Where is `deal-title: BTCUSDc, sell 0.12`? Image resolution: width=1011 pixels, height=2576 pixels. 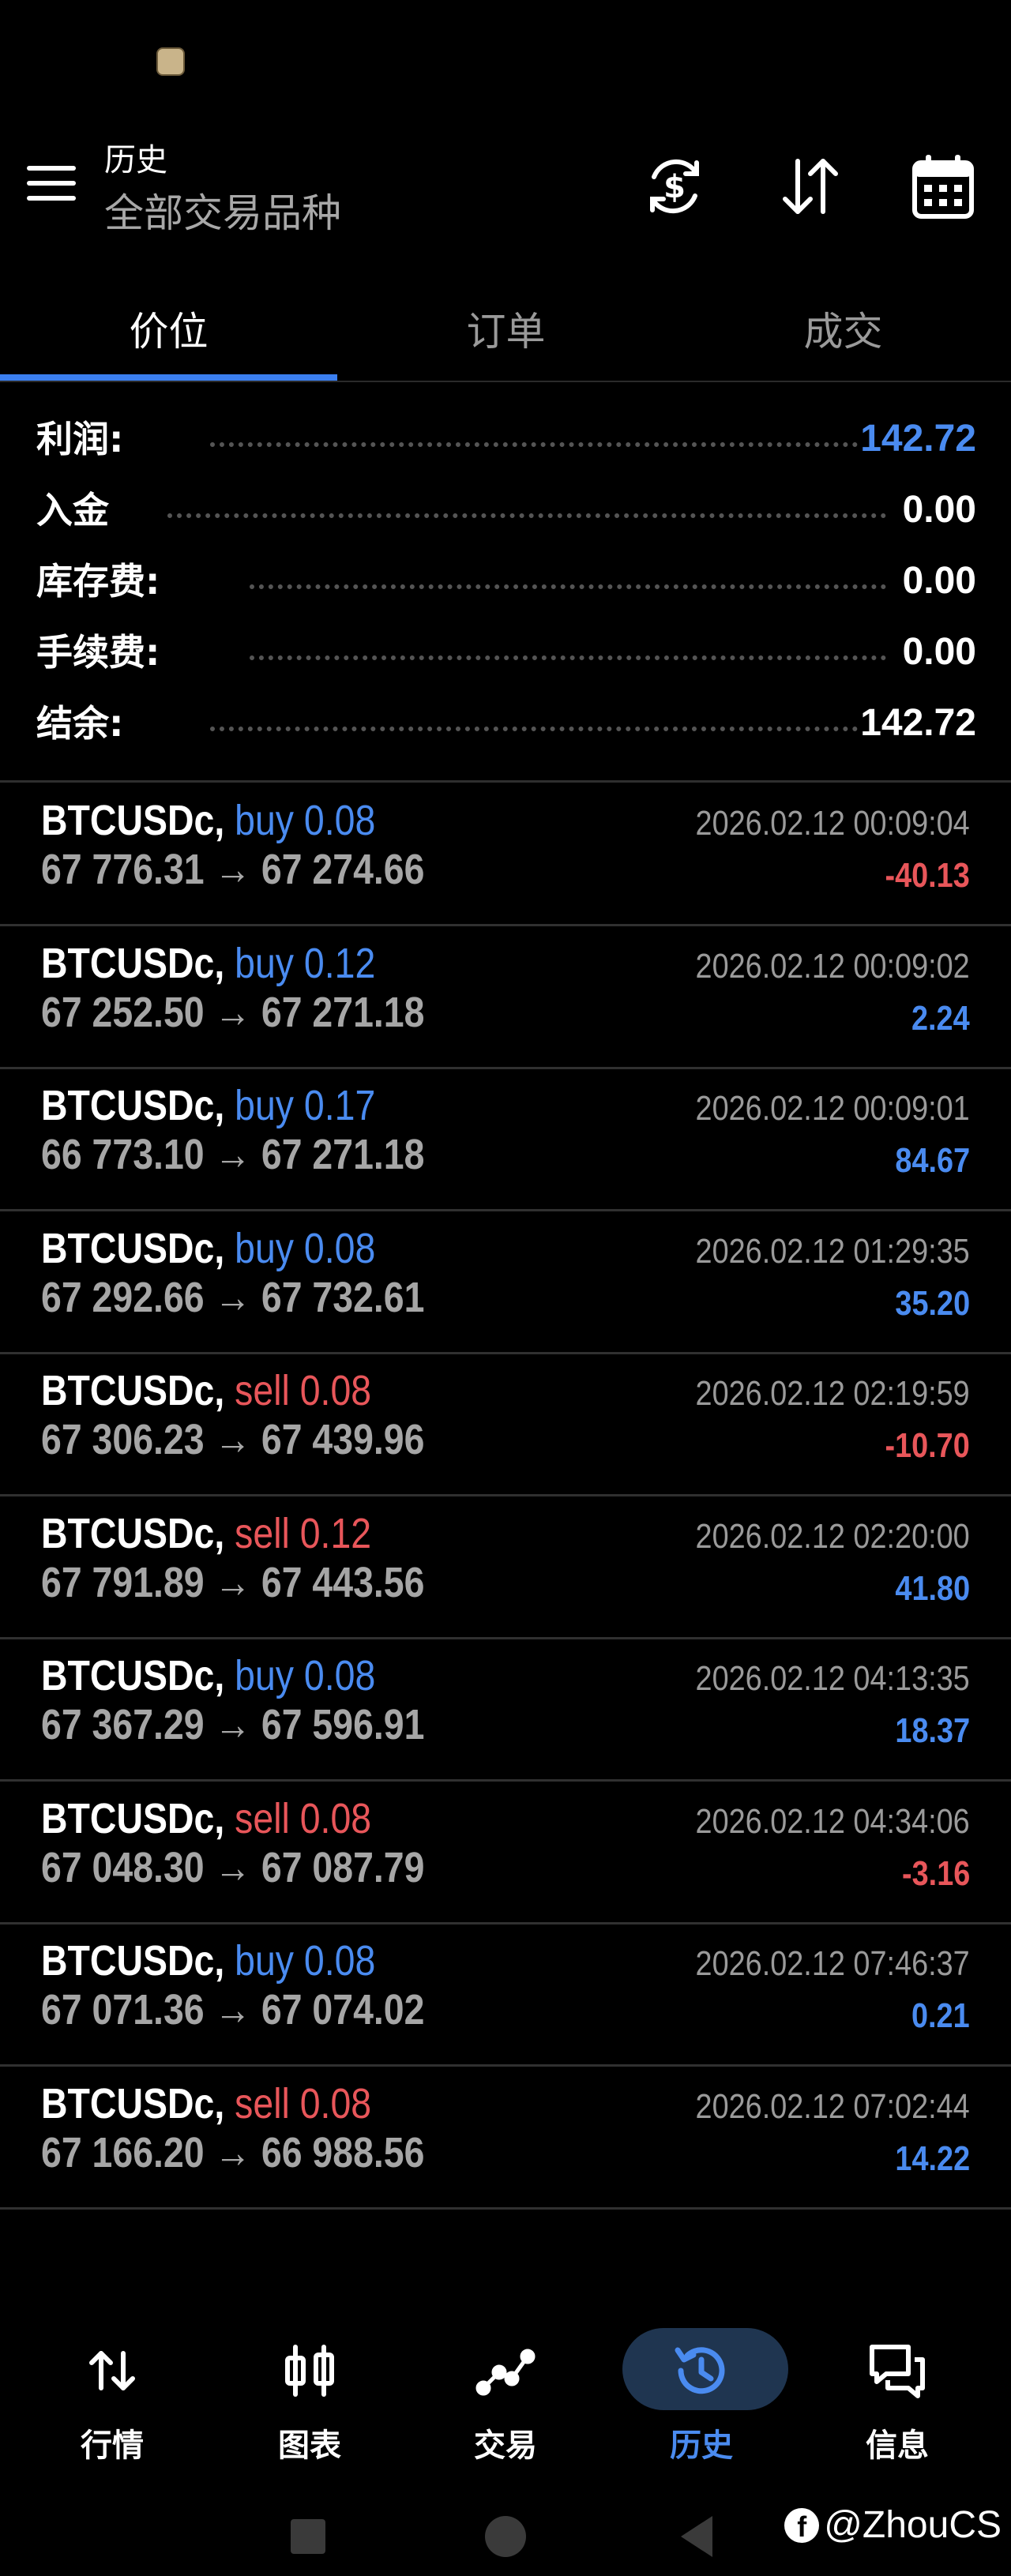 deal-title: BTCUSDc, sell 0.12 is located at coordinates (206, 1533).